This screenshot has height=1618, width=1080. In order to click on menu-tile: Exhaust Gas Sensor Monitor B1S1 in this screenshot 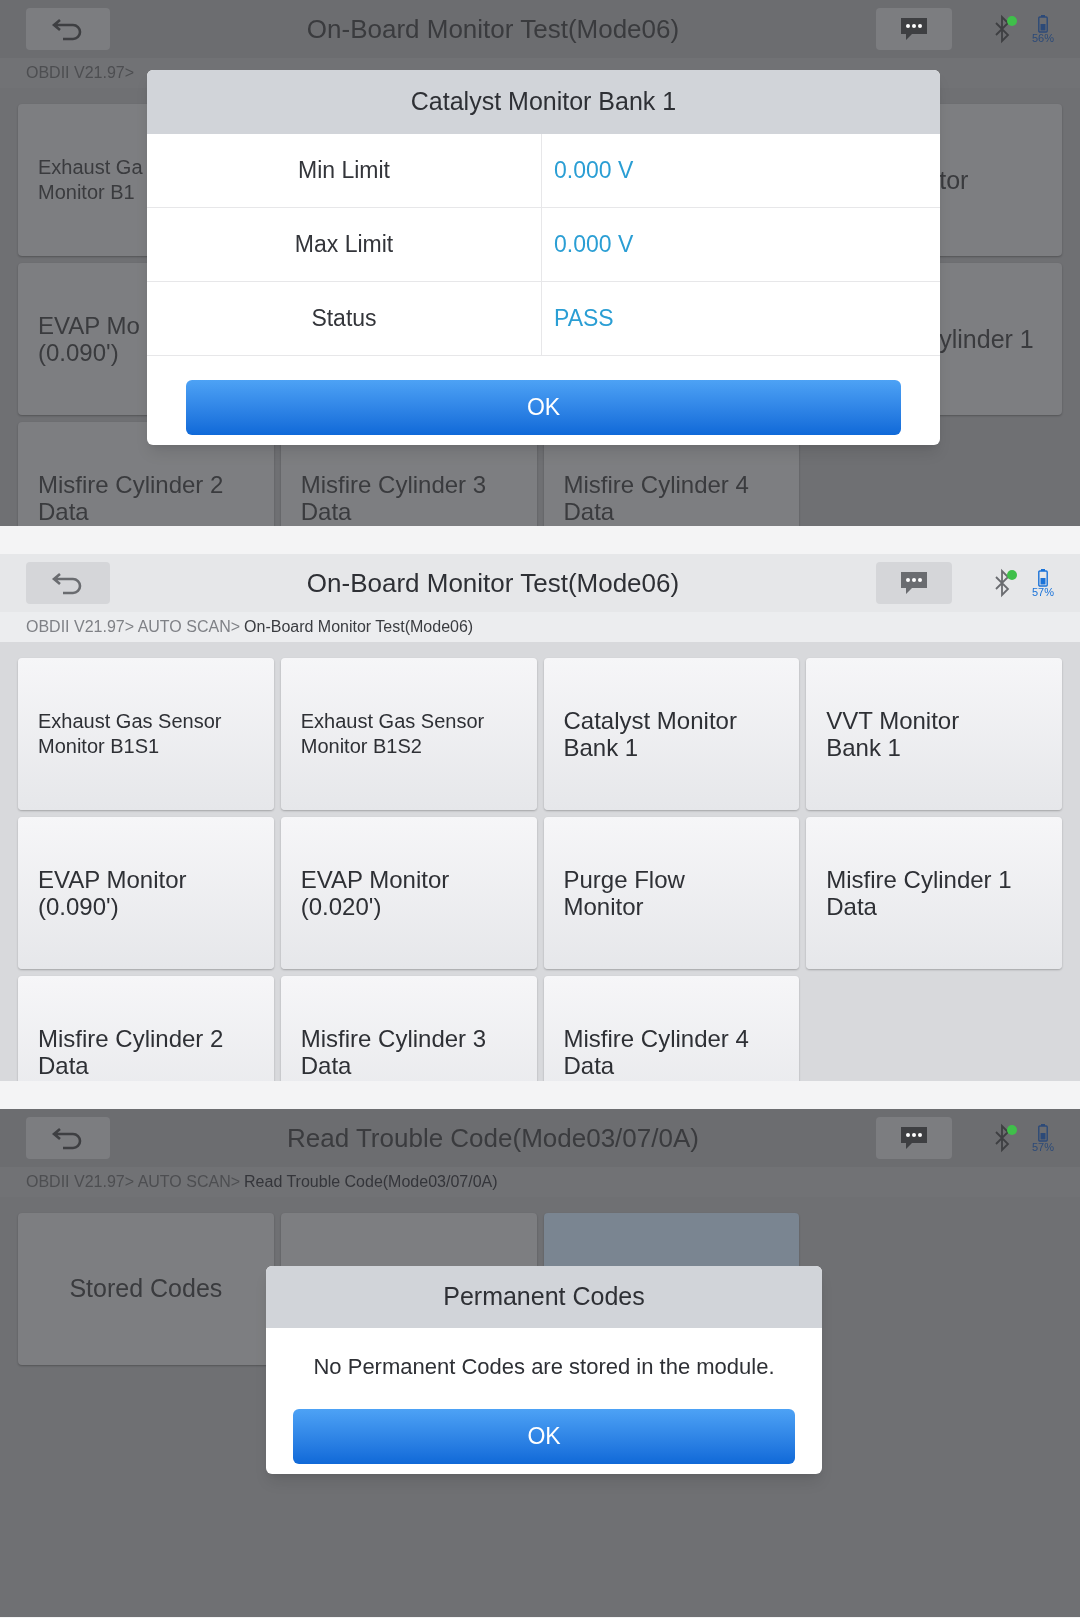, I will do `click(146, 734)`.